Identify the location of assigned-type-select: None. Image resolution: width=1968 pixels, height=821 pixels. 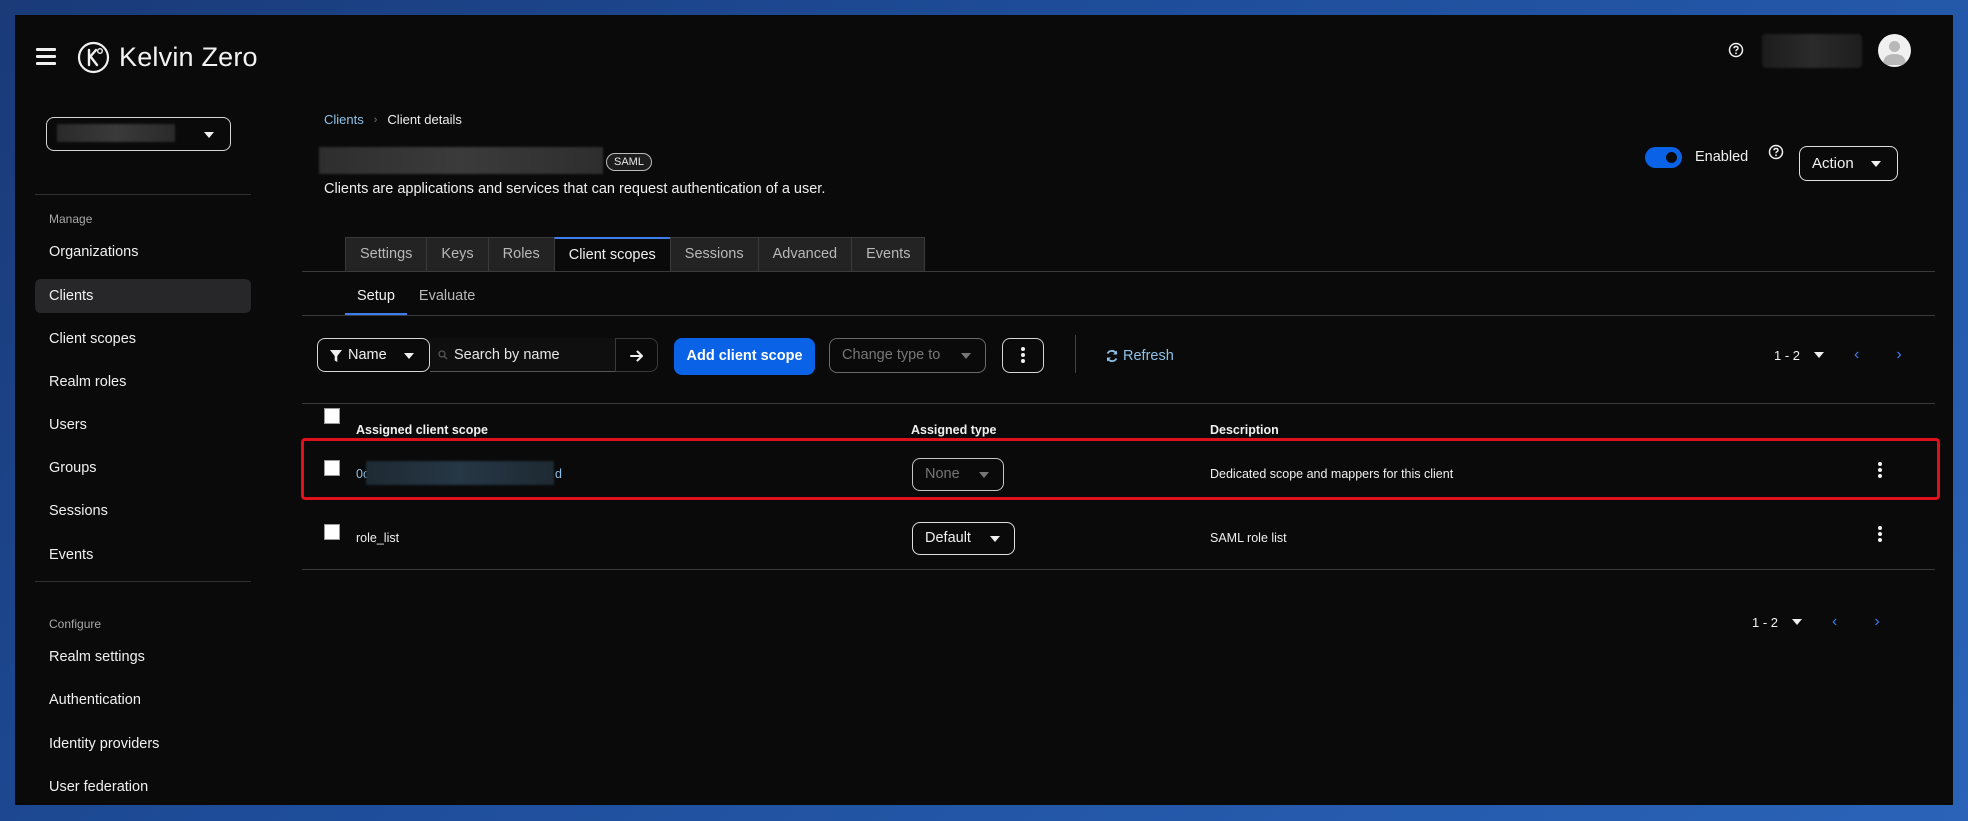
(958, 474).